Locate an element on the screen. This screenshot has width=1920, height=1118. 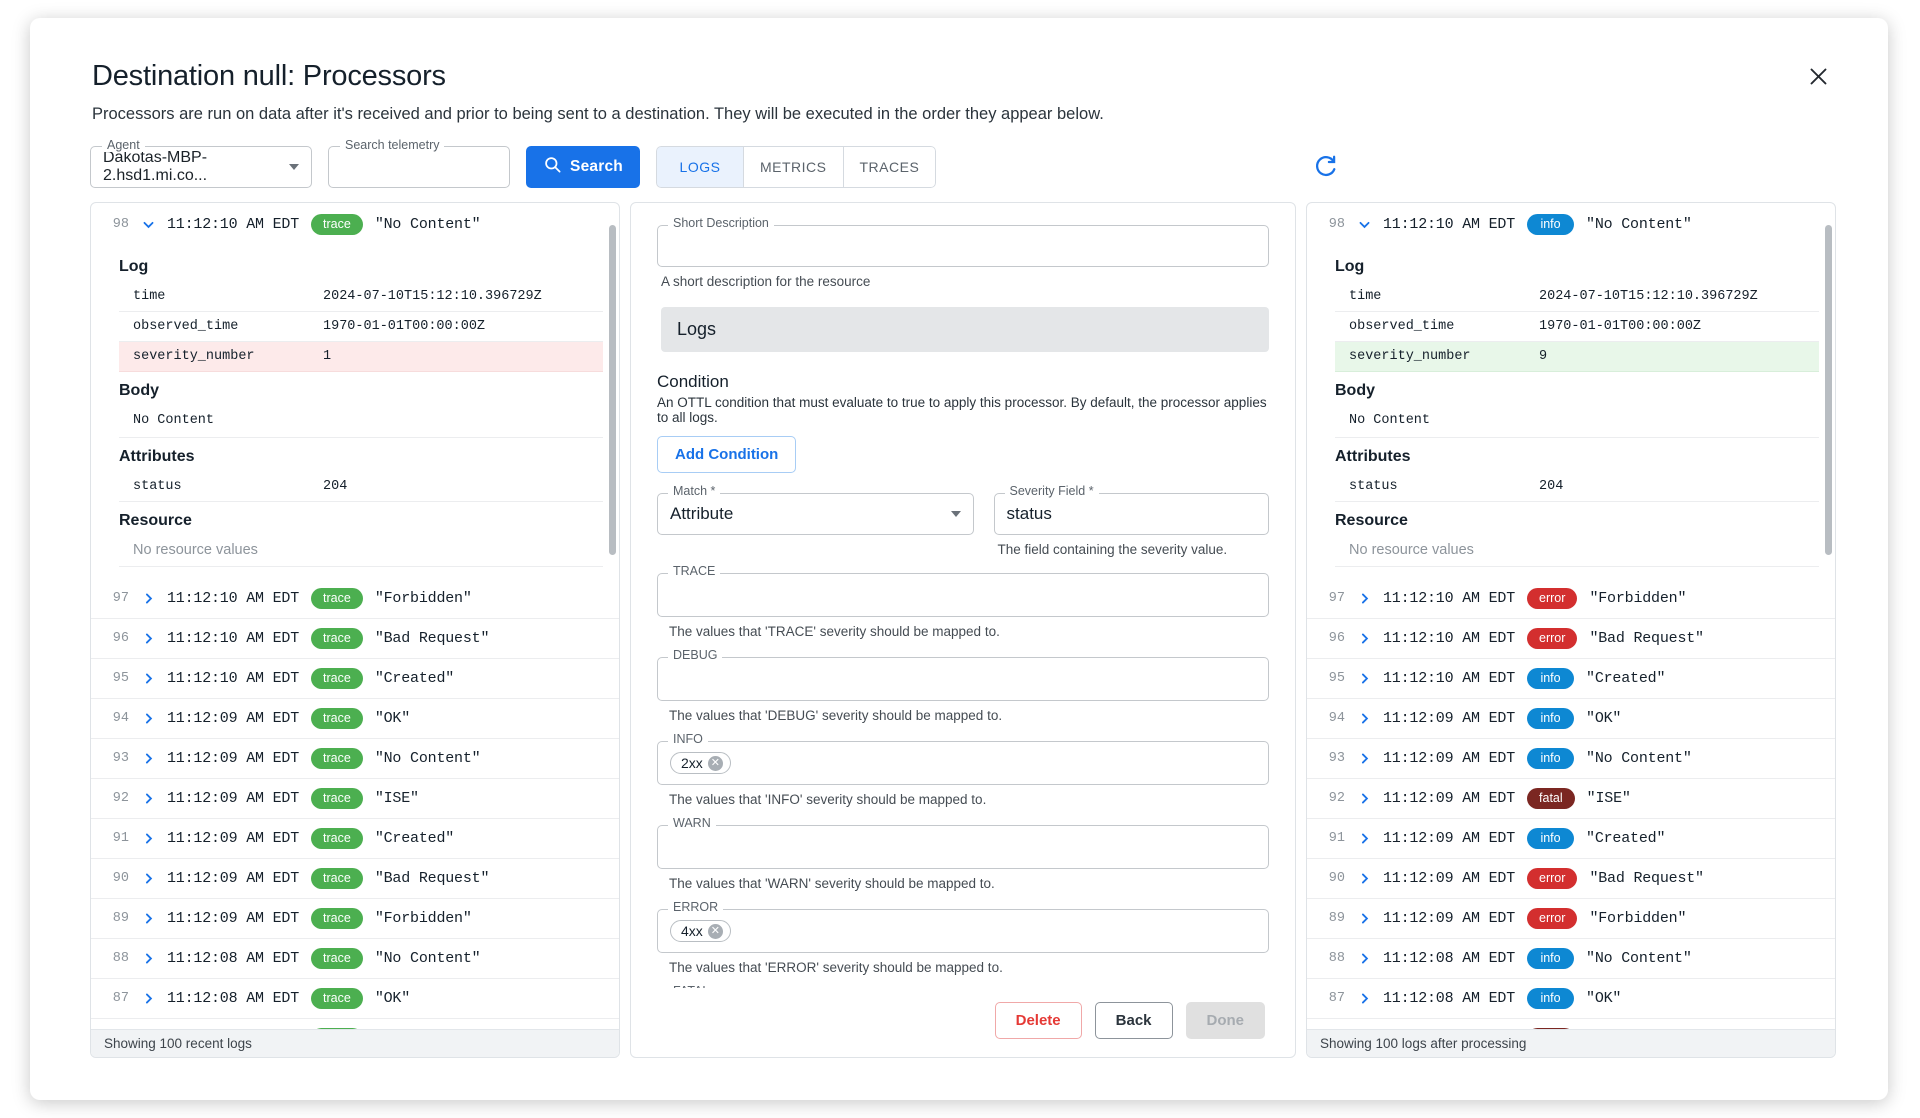
list-item: 97 11:12:10 AM EDT trace "Forbidden" is located at coordinates (355, 599).